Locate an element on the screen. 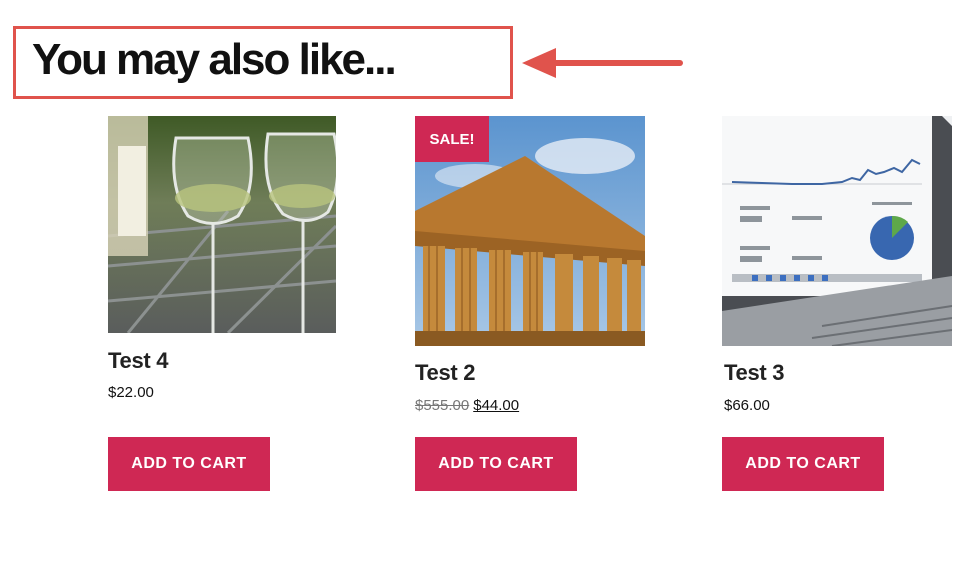 This screenshot has width=980, height=584. product-price: $22.00 is located at coordinates (131, 392).